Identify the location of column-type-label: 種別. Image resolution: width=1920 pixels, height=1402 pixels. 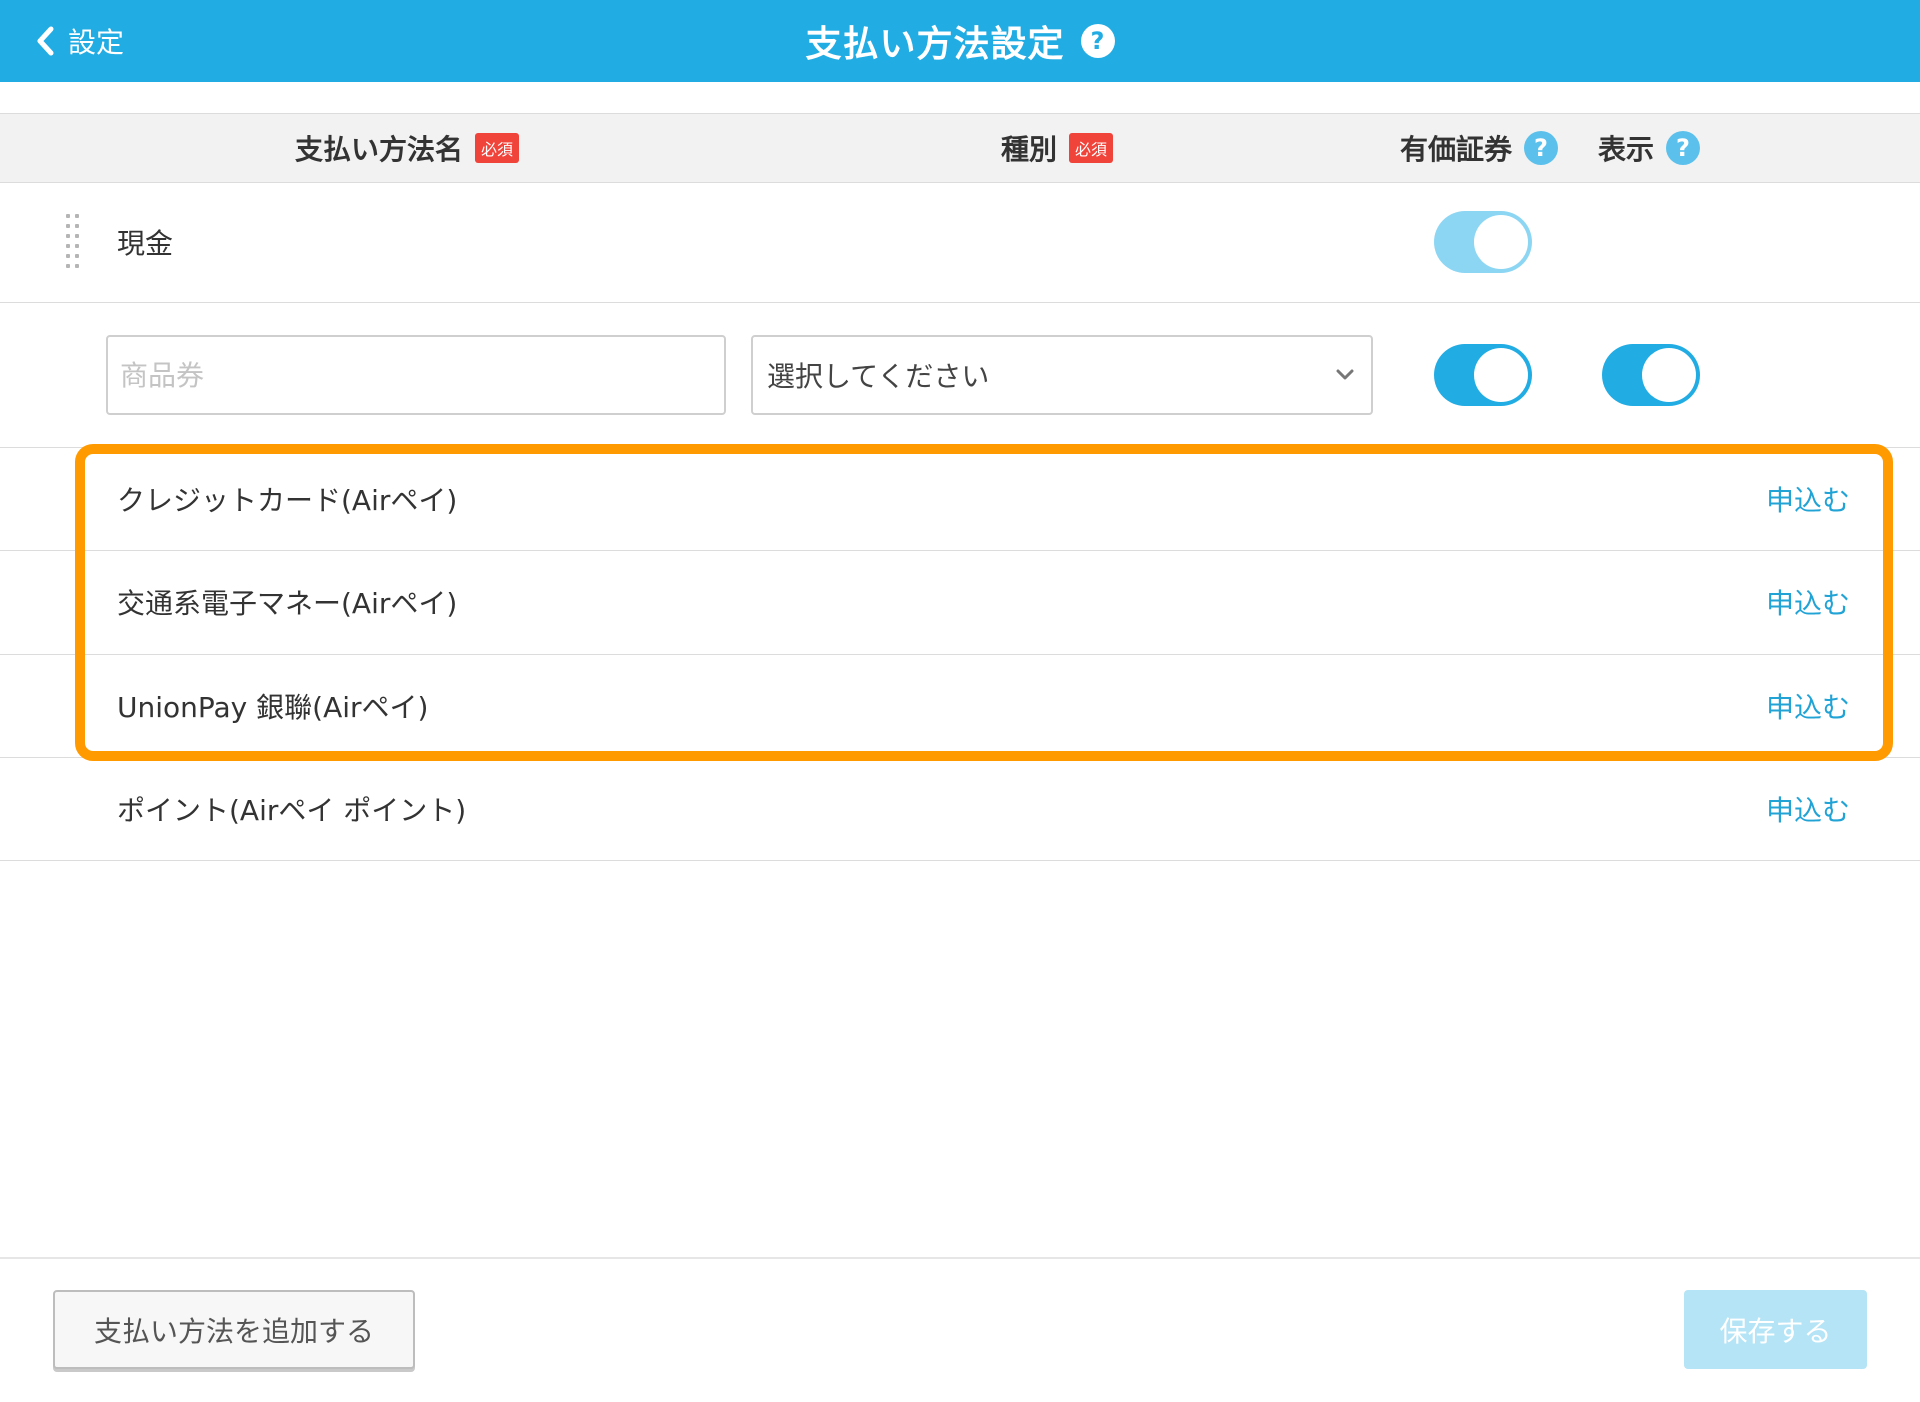
(1029, 149).